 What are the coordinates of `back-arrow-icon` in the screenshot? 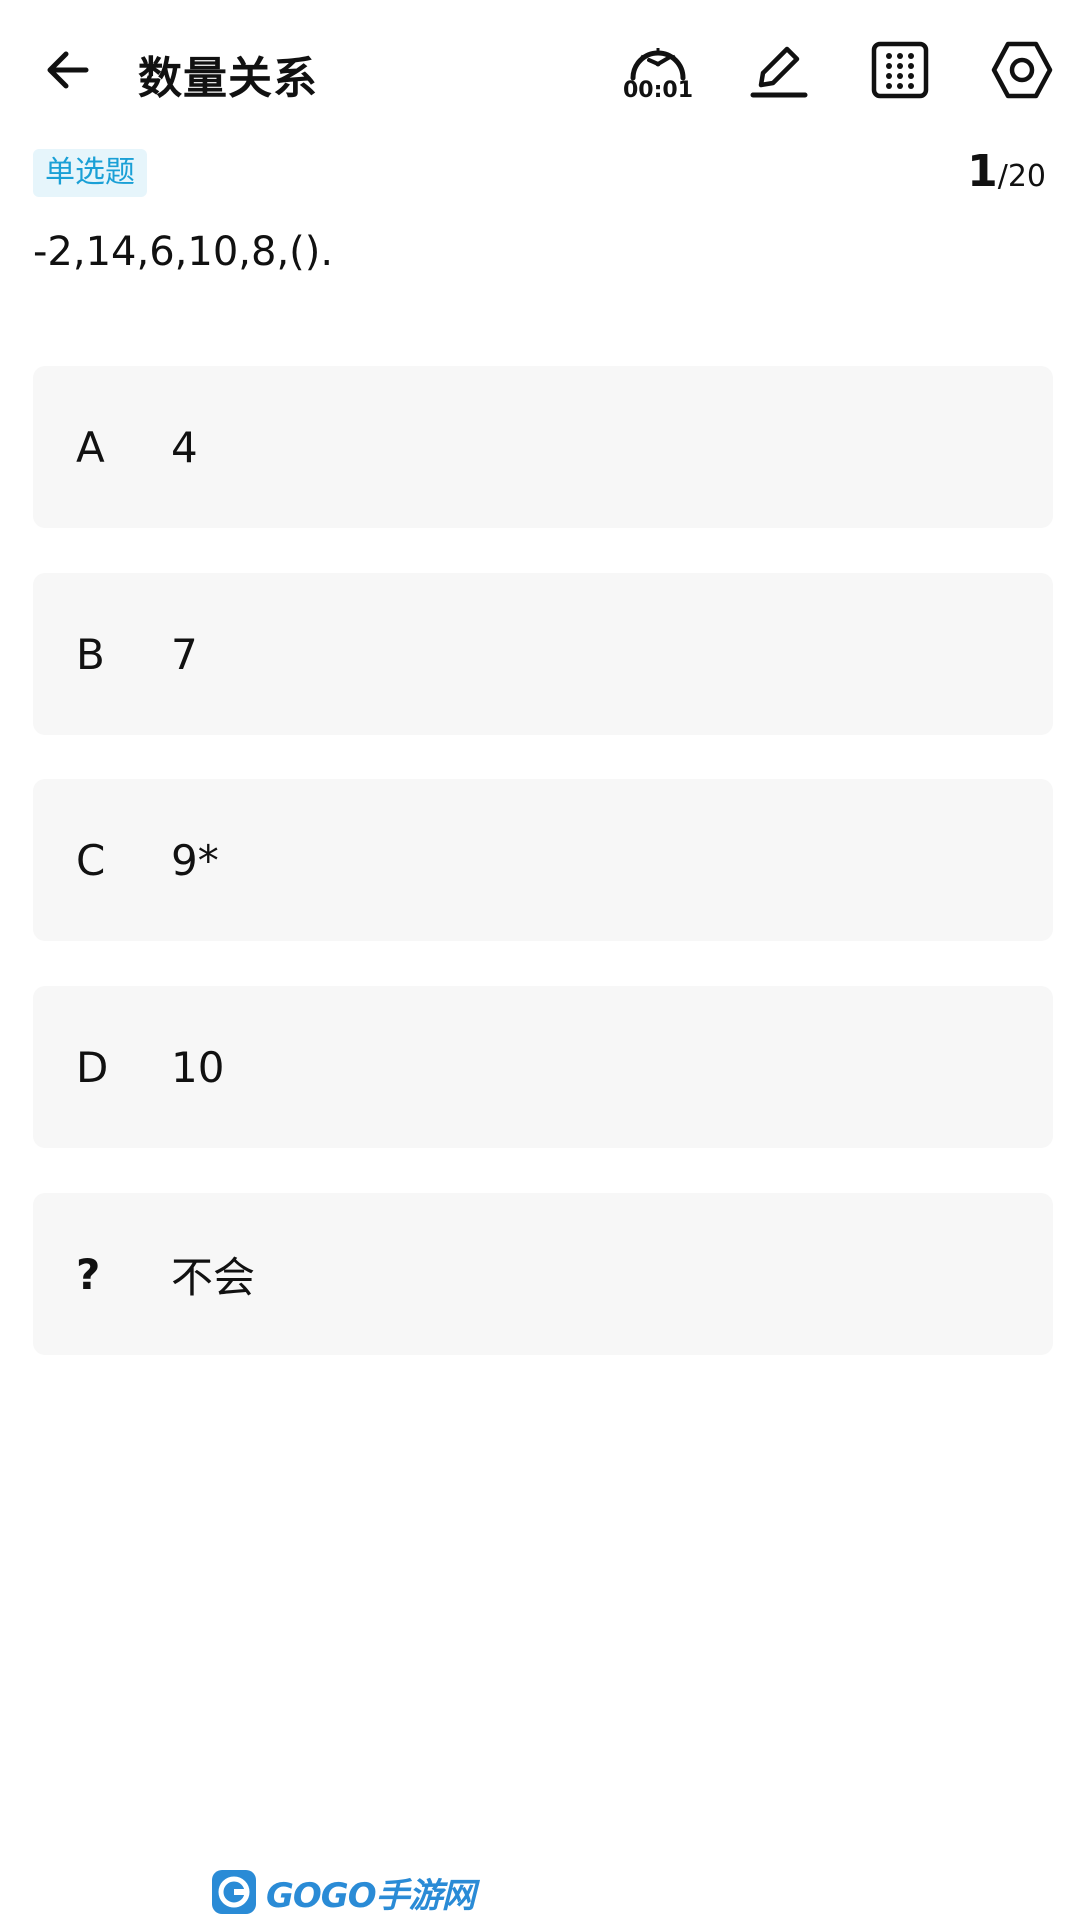 It's located at (68, 70).